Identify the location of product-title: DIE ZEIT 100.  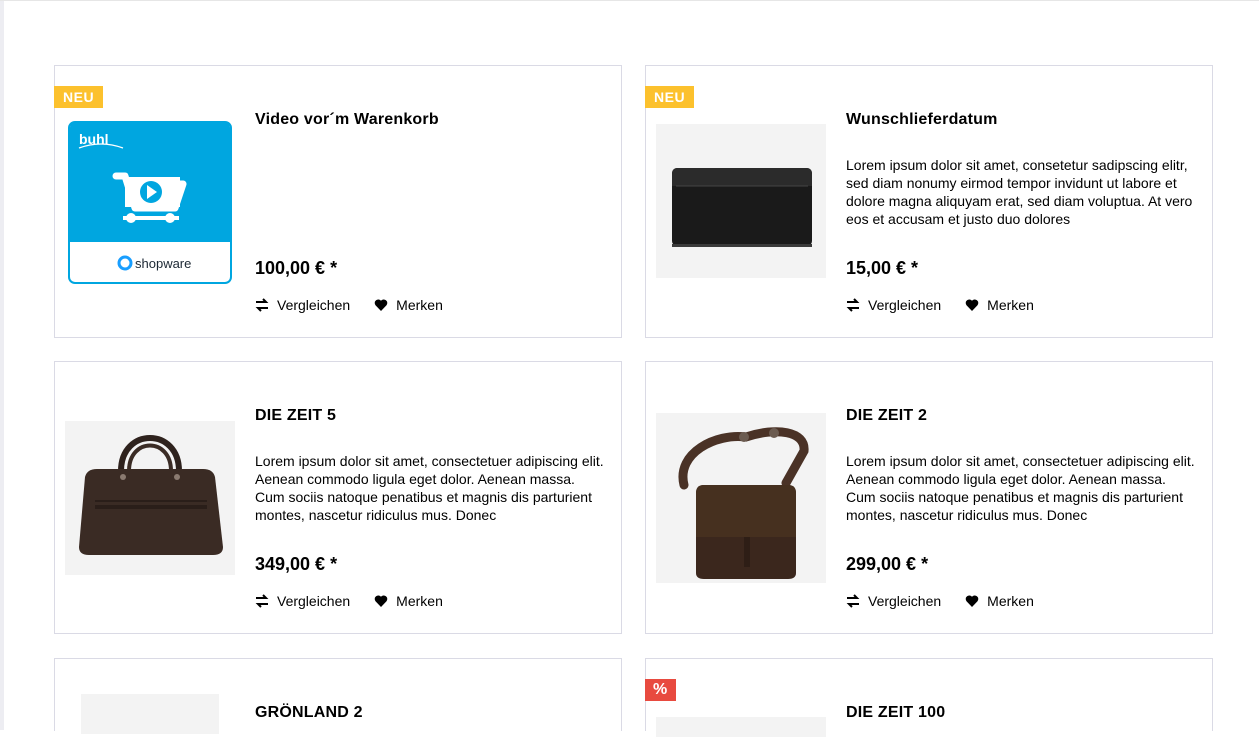
(895, 713).